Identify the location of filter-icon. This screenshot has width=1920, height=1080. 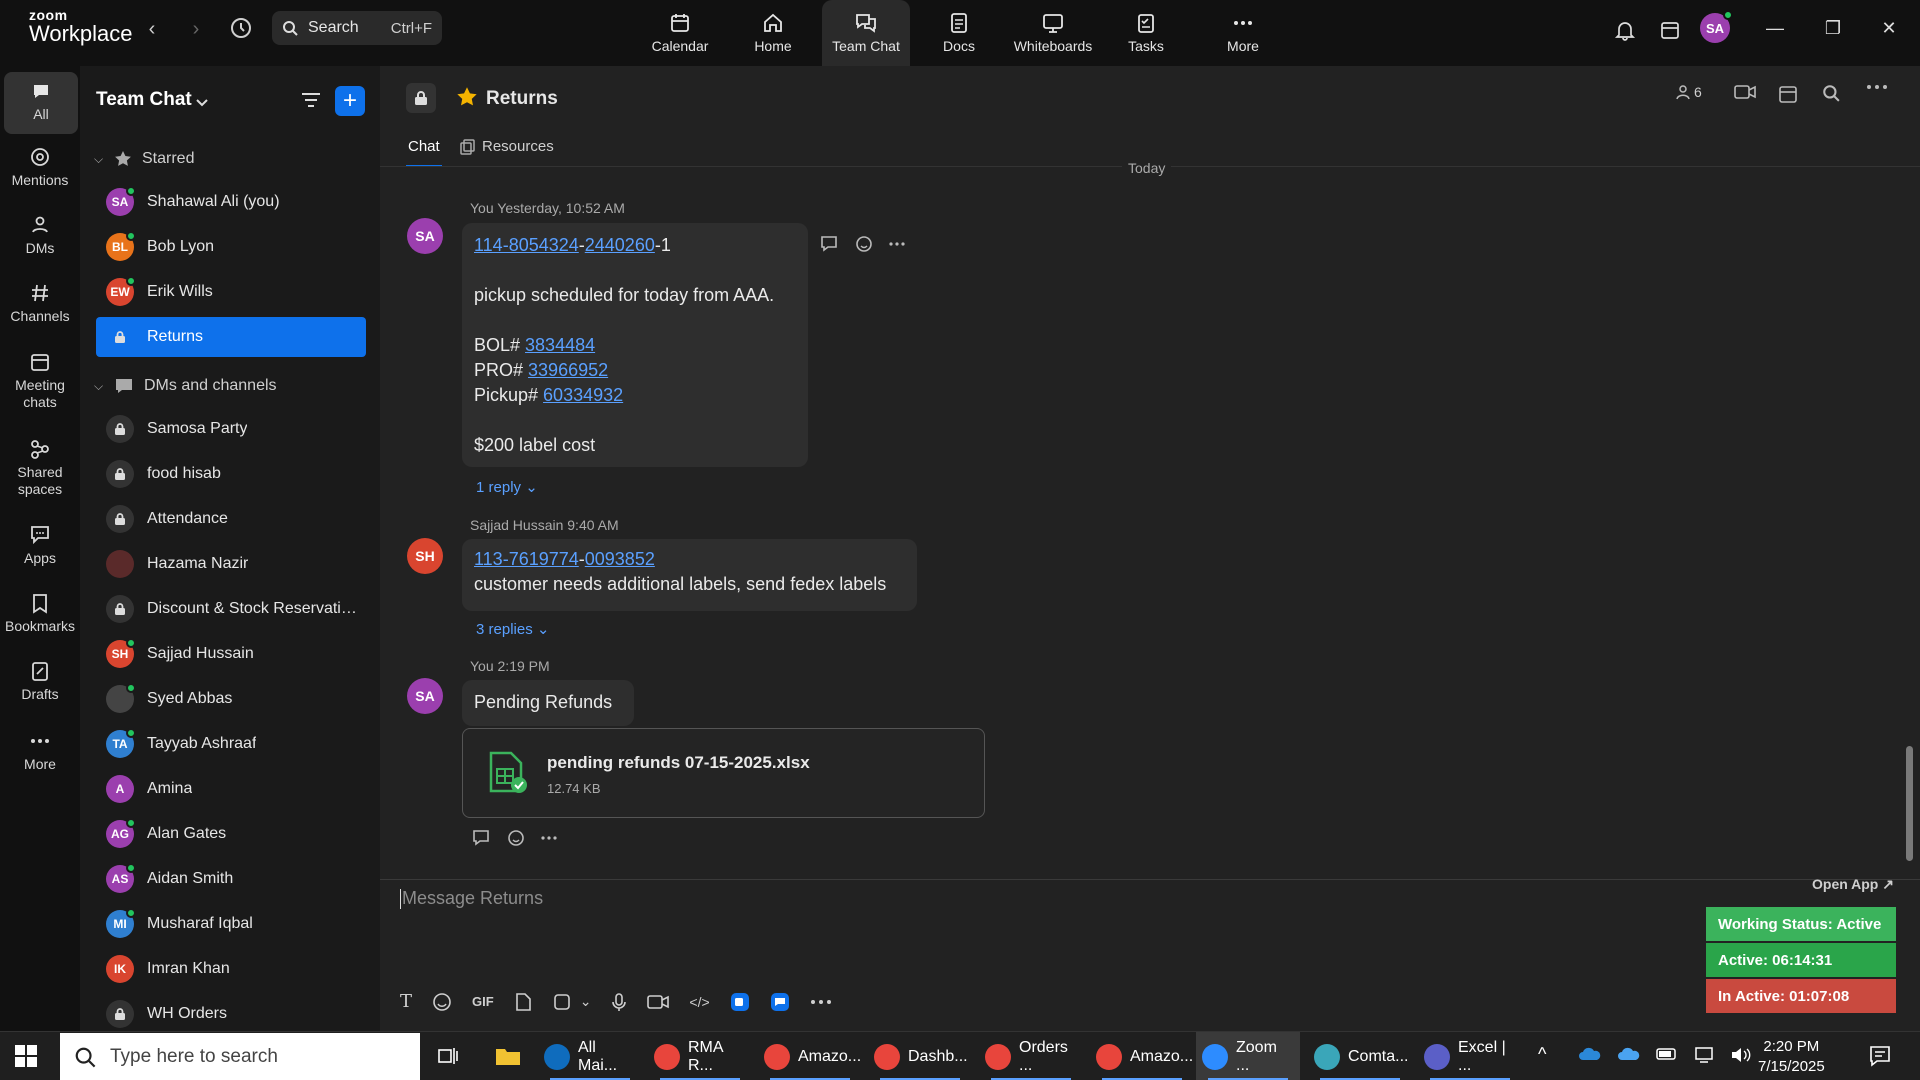
(311, 102).